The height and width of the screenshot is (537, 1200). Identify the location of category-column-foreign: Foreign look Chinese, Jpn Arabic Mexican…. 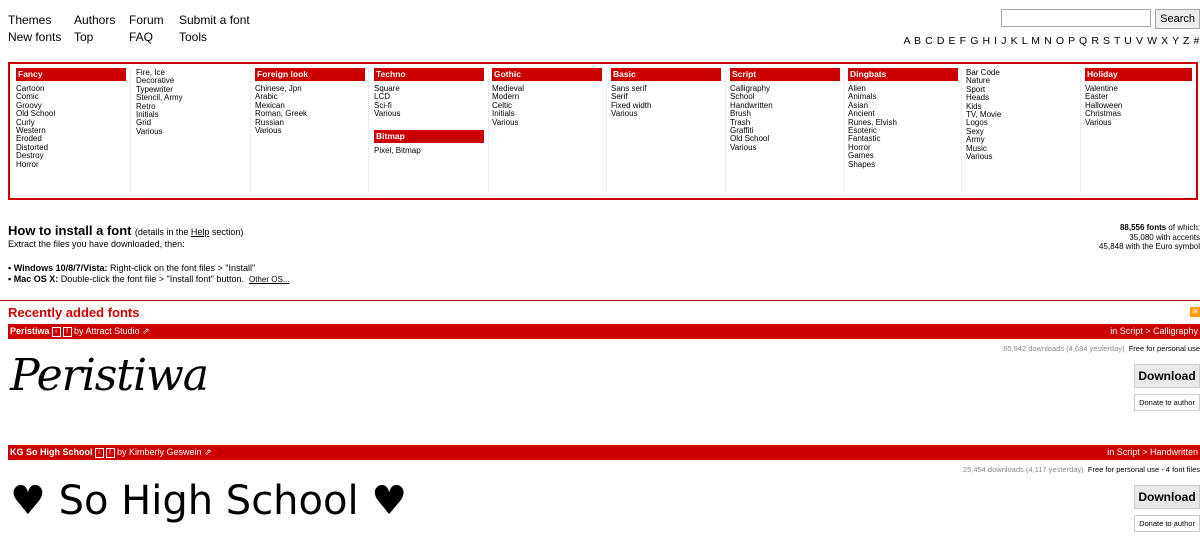
(310, 101).